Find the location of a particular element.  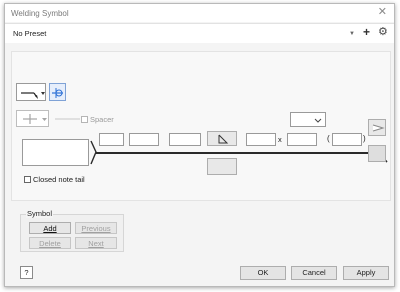

count-field is located at coordinates (347, 139).